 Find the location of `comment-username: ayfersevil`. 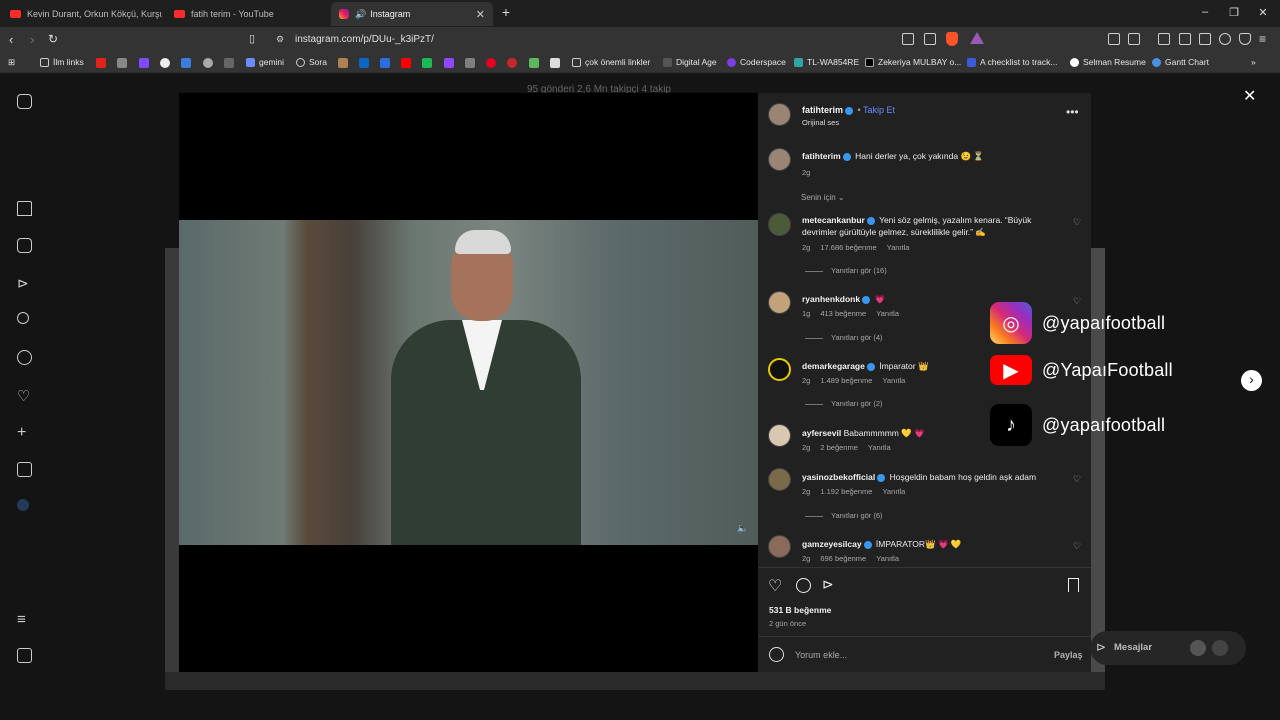

comment-username: ayfersevil is located at coordinates (821, 433).